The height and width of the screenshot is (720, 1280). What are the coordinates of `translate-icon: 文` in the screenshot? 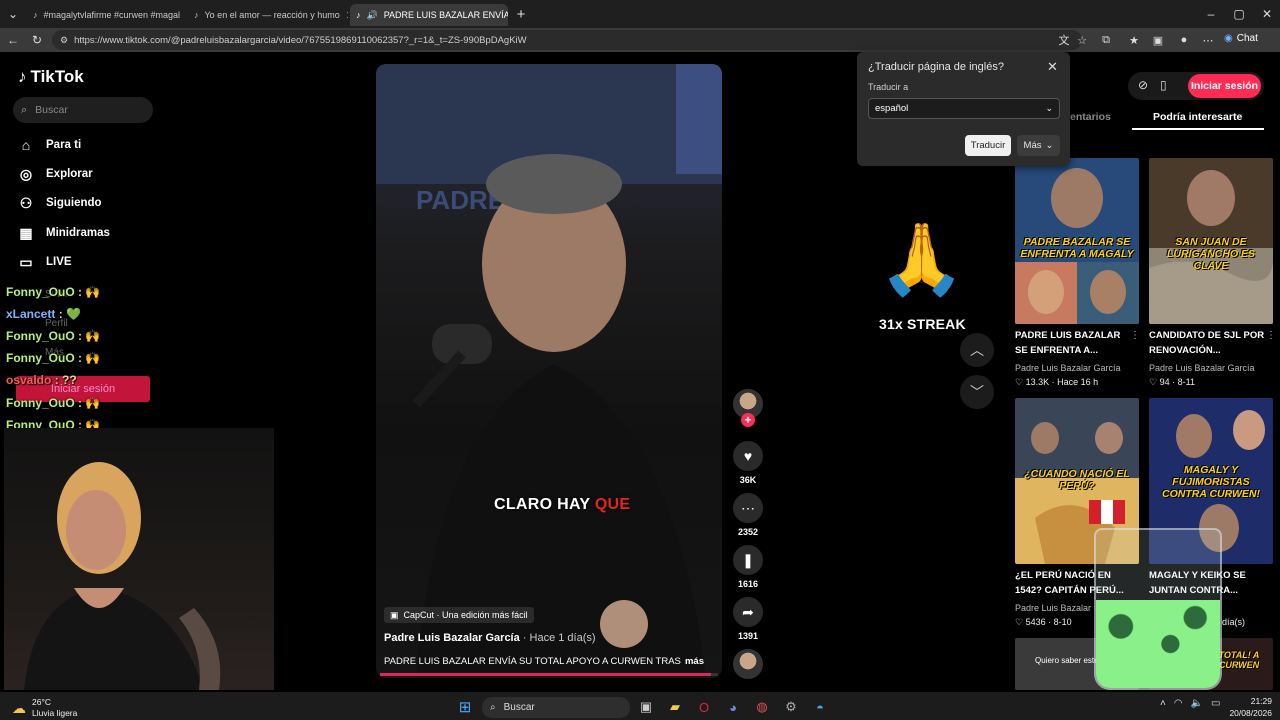 It's located at (1064, 40).